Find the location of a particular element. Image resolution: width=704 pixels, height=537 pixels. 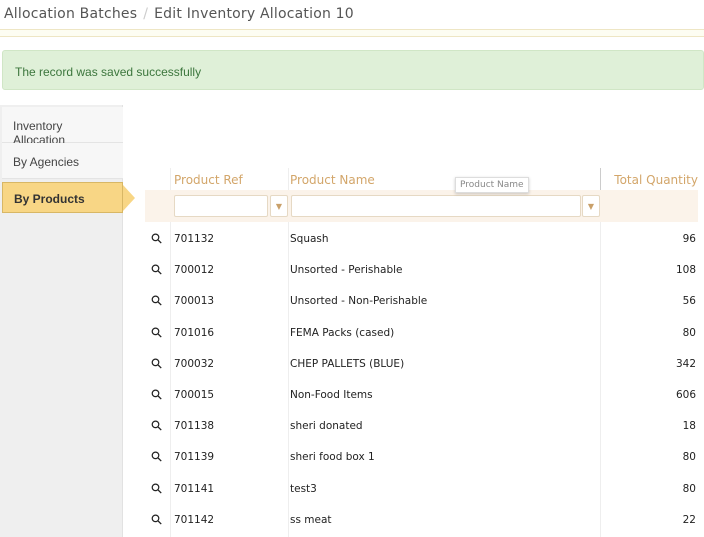

breadcrumb-current: Edit Inventory Allocation 10 is located at coordinates (254, 14).